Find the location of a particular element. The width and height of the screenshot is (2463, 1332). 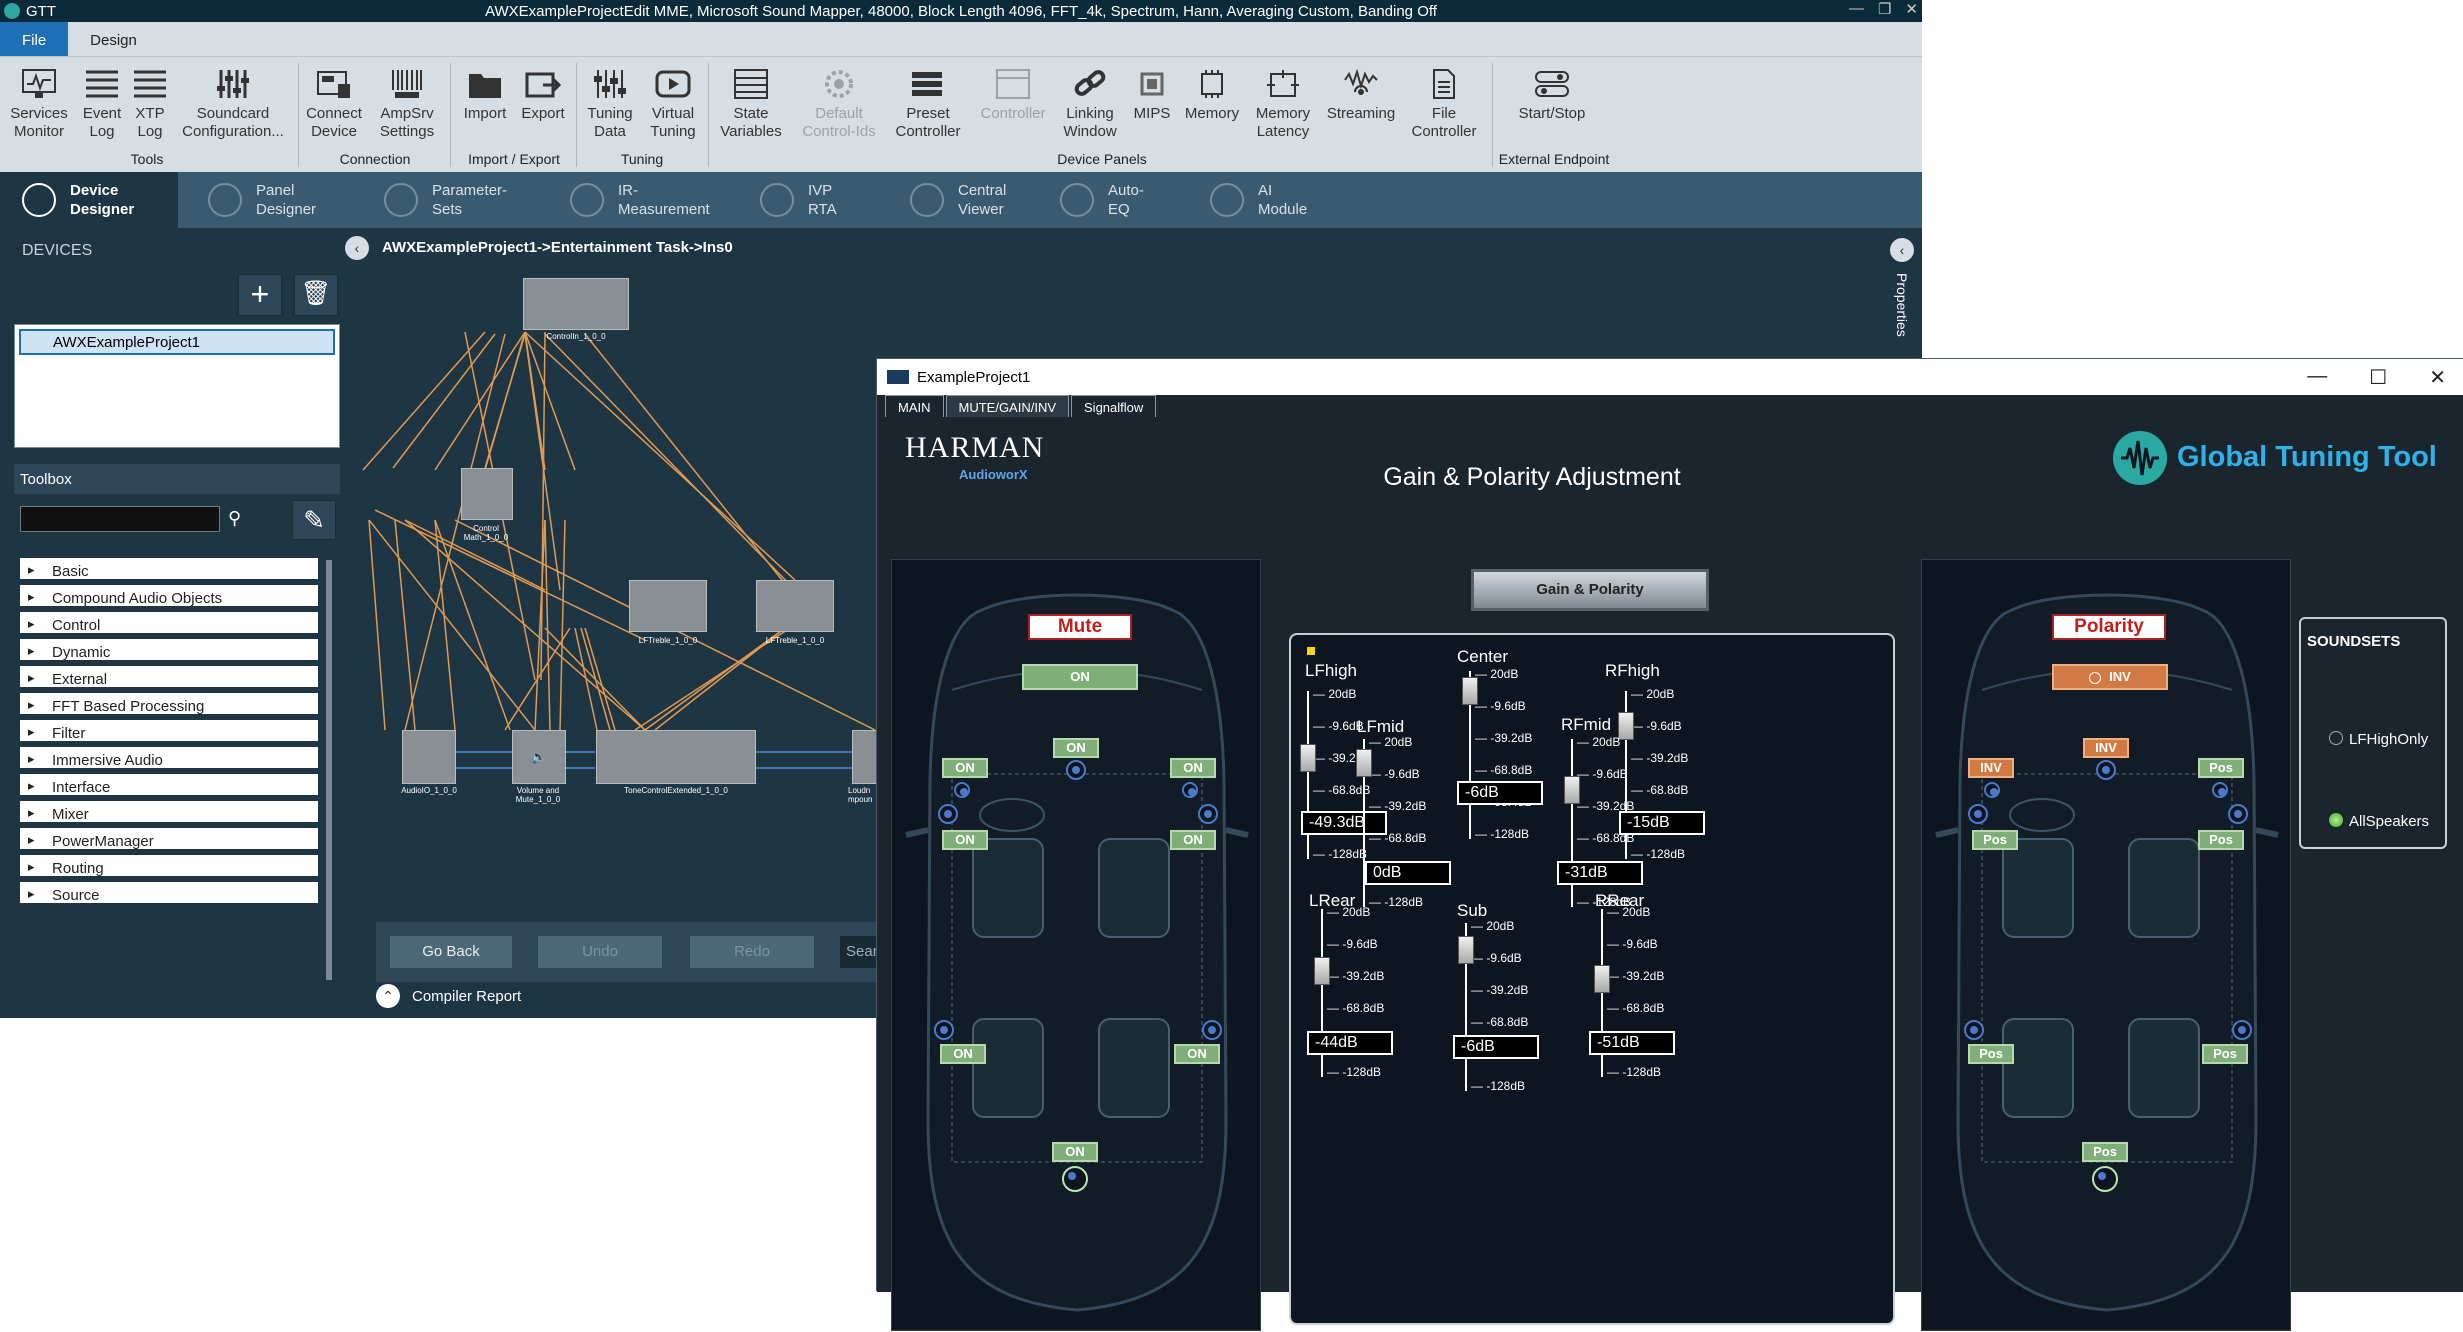

undo-button: Undo is located at coordinates (600, 952).